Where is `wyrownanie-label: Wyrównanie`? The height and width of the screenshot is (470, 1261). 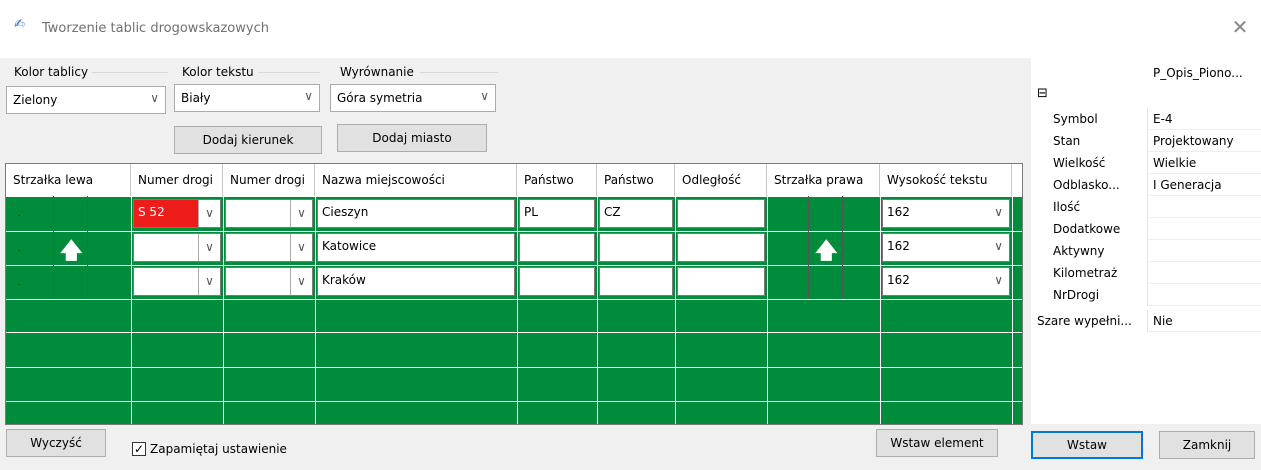
wyrownanie-label: Wyrównanie is located at coordinates (377, 72).